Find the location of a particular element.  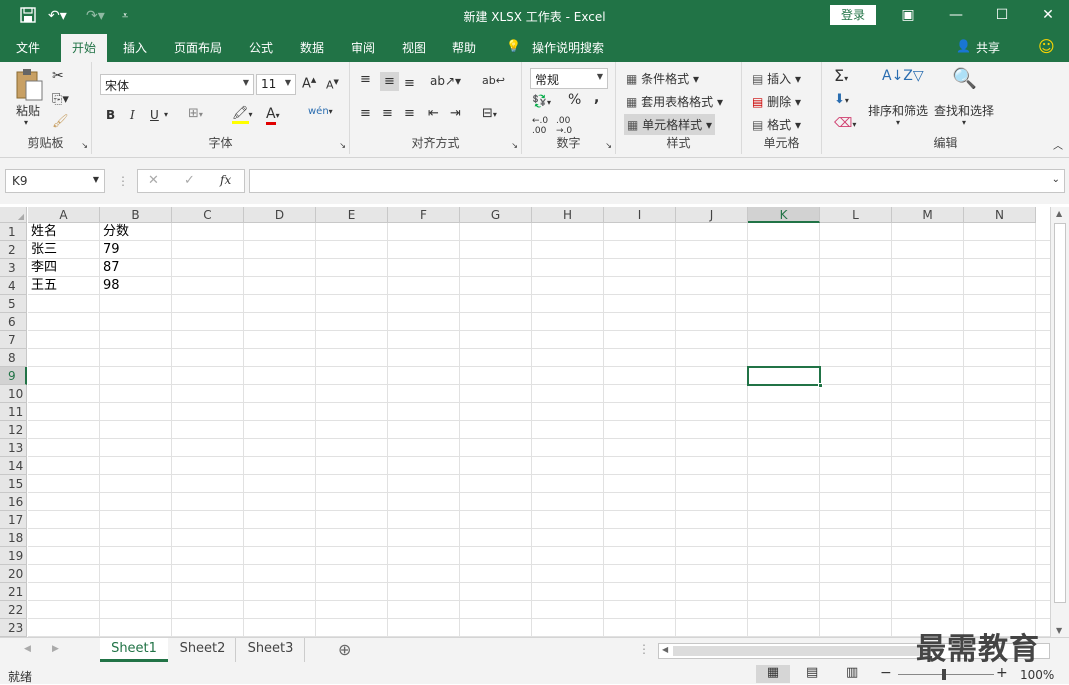

cell-b1: 分数 is located at coordinates (136, 232).